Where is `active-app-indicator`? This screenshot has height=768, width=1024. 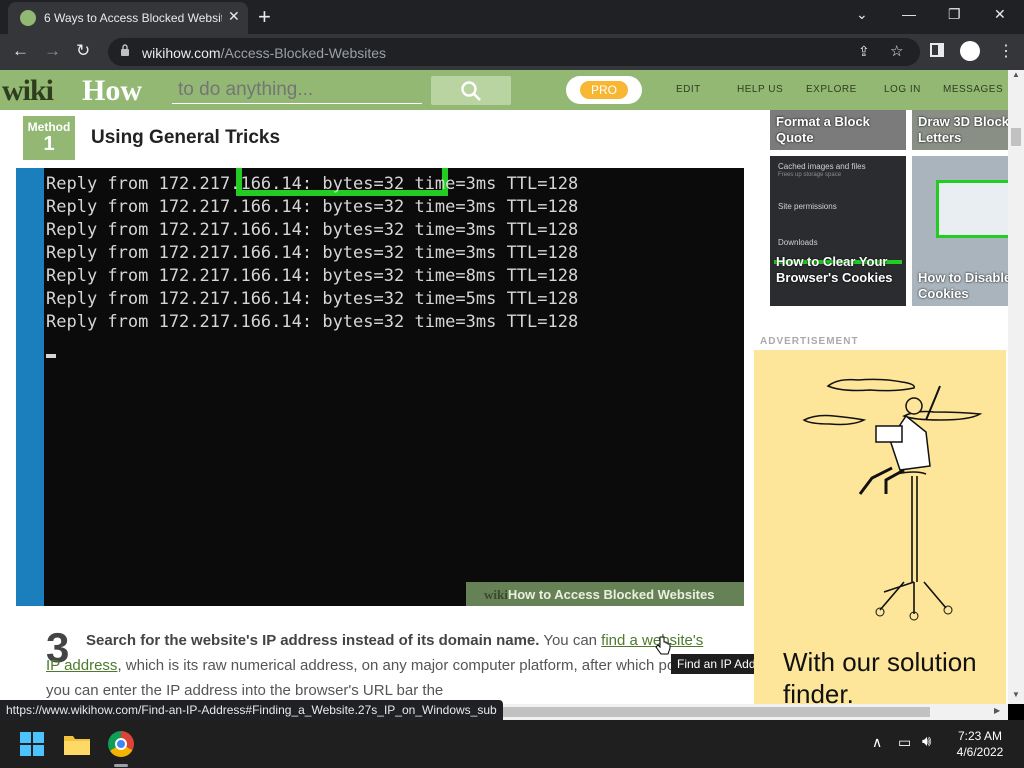 active-app-indicator is located at coordinates (121, 765).